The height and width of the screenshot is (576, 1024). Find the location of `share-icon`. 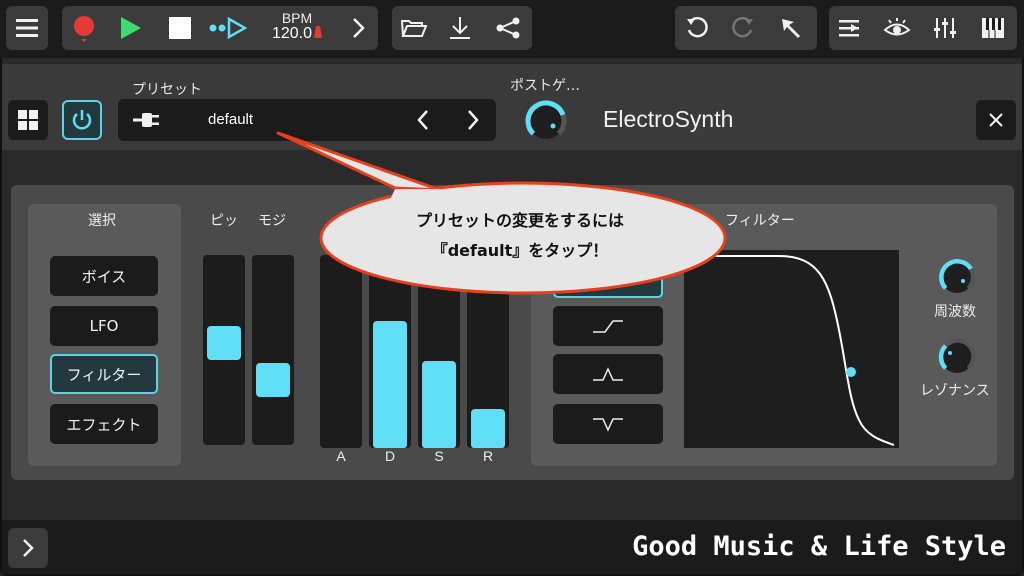

share-icon is located at coordinates (508, 28).